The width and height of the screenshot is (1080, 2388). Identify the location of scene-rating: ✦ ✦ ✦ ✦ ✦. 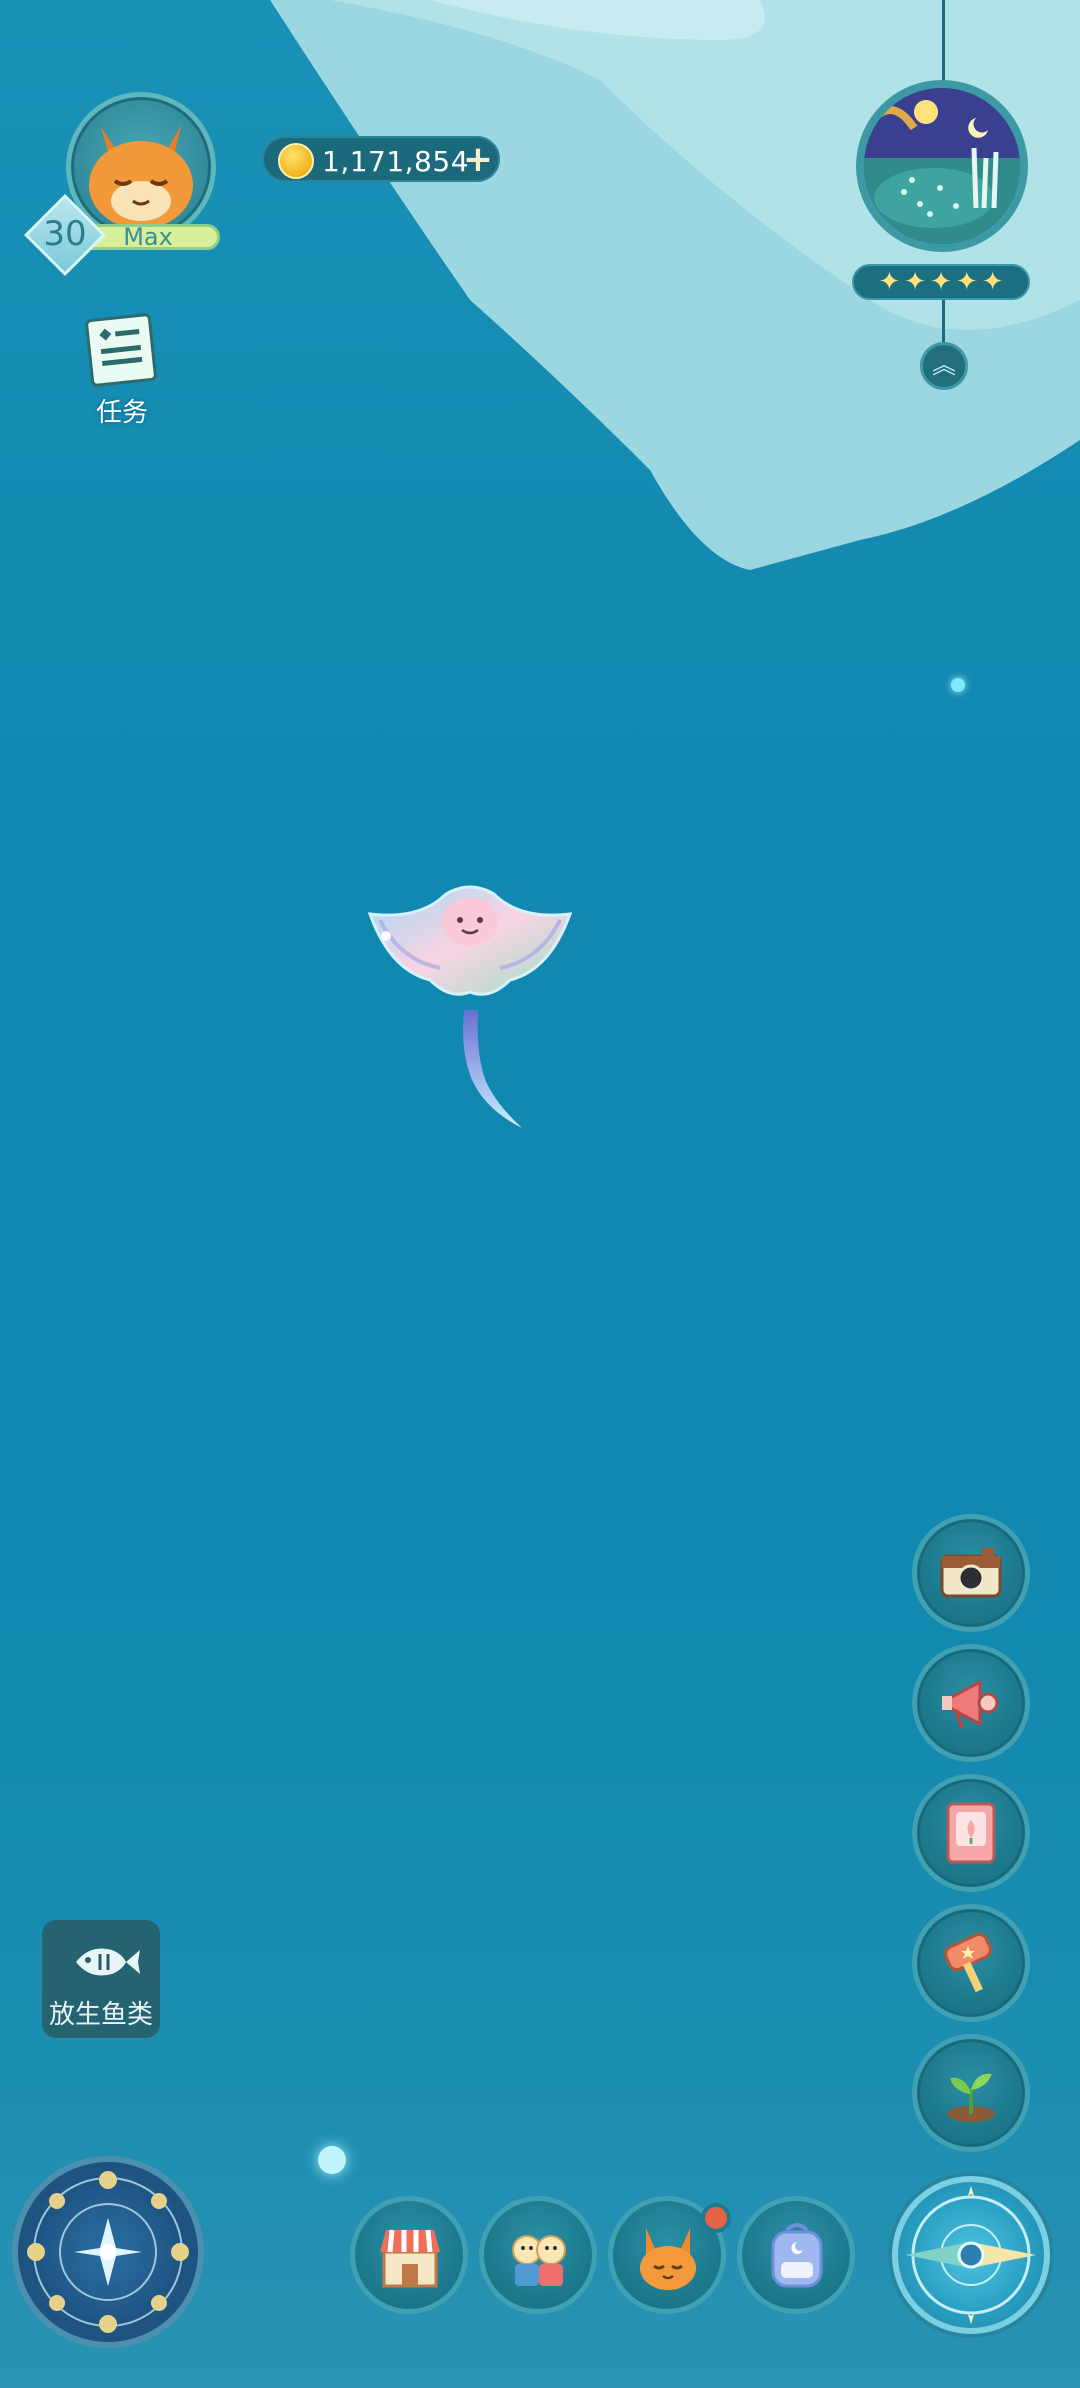
(941, 282).